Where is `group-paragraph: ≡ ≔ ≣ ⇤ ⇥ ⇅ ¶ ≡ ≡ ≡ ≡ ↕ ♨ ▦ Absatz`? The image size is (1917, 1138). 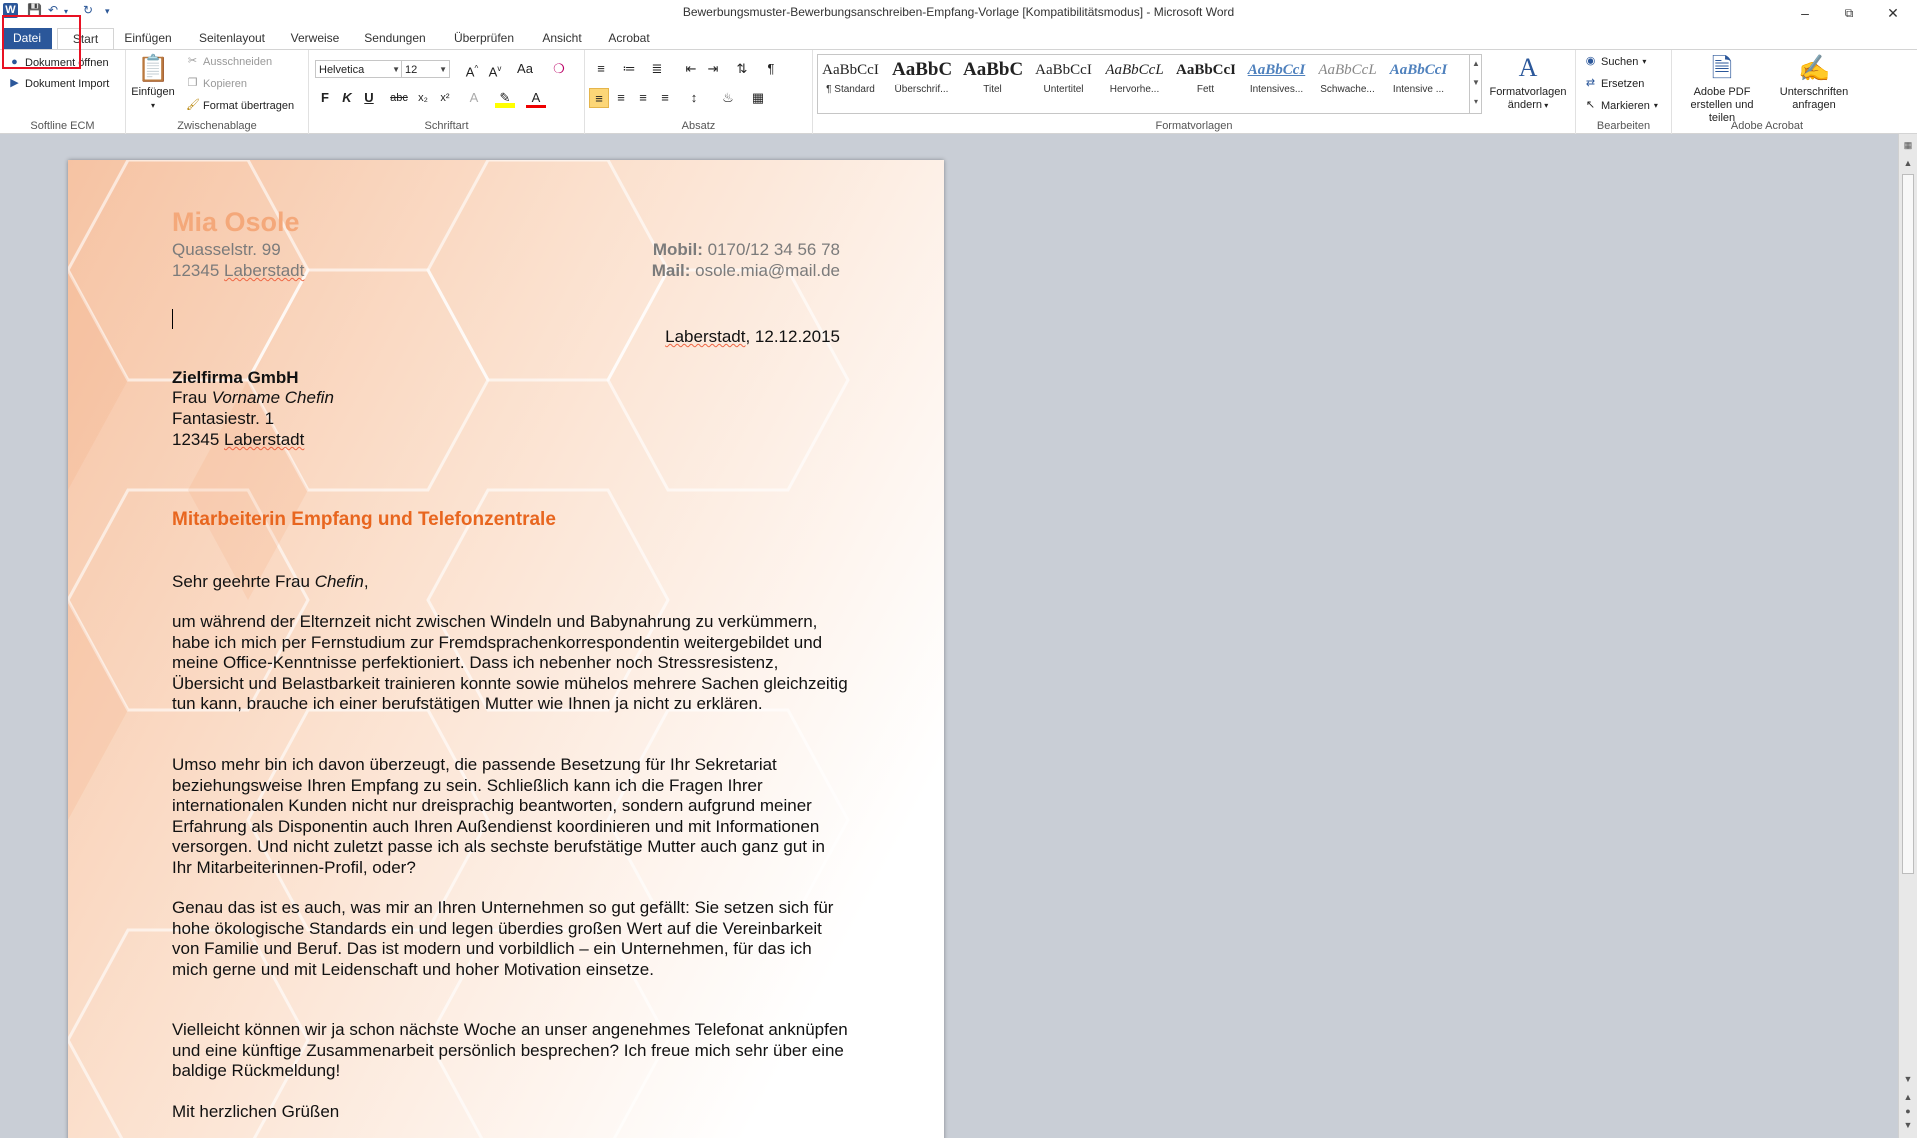
group-paragraph: ≡ ≔ ≣ ⇤ ⇥ ⇅ ¶ ≡ ≡ ≡ ≡ ↕ ♨ ▦ Absatz is located at coordinates (699, 92).